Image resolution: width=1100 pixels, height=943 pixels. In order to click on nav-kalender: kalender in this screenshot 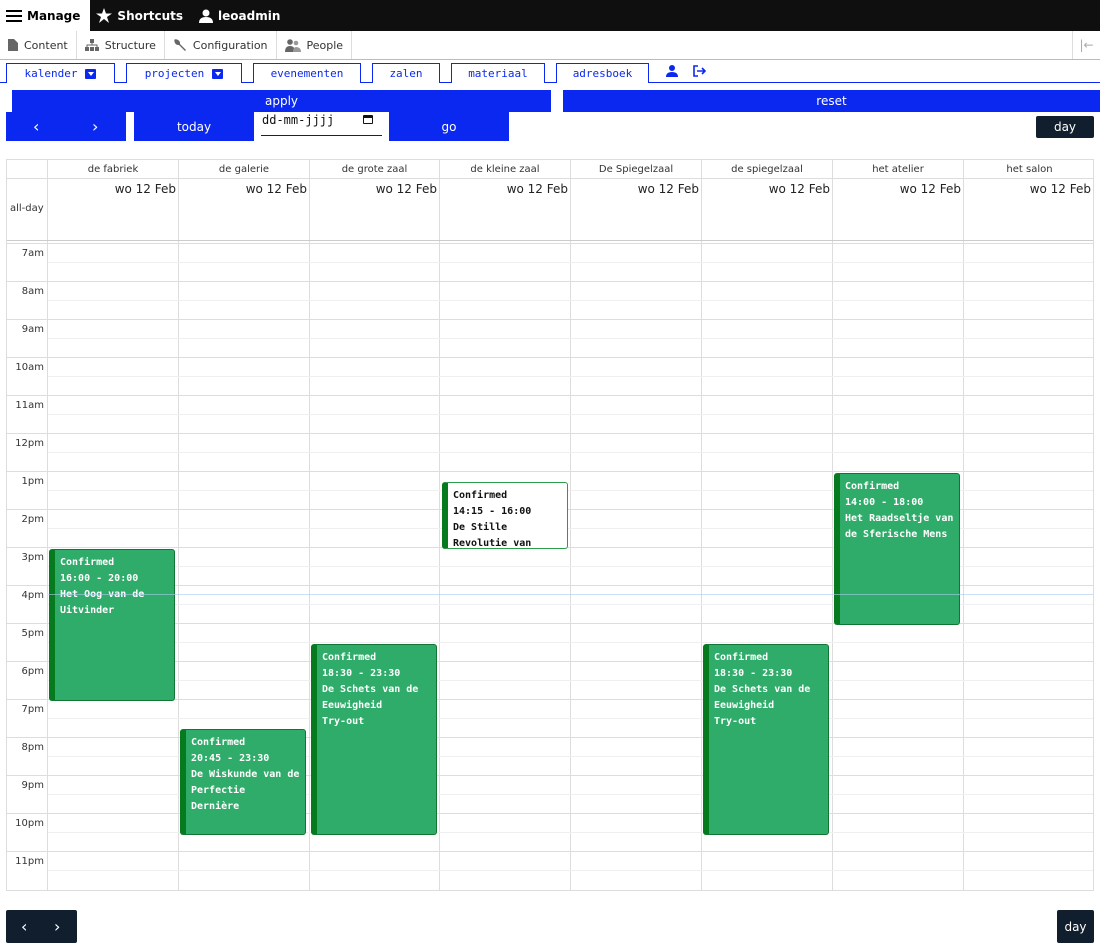, I will do `click(60, 73)`.